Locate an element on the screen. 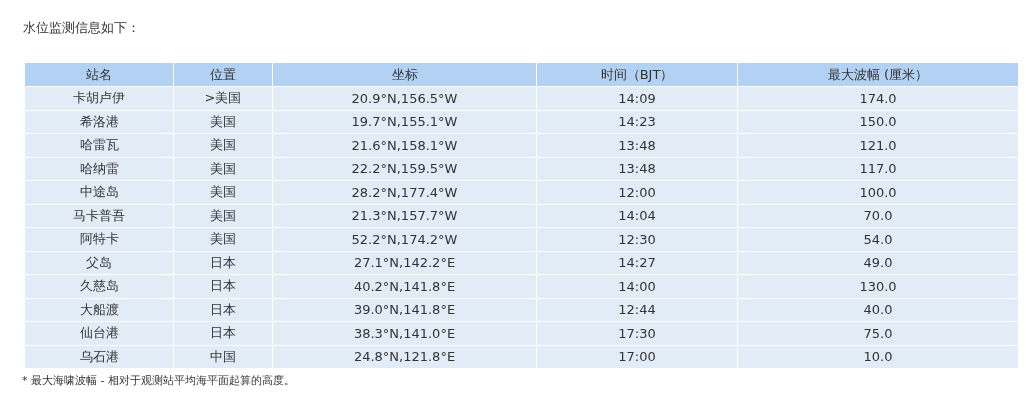 Image resolution: width=1033 pixels, height=400 pixels. table-cell: 希洛港 is located at coordinates (99, 122).